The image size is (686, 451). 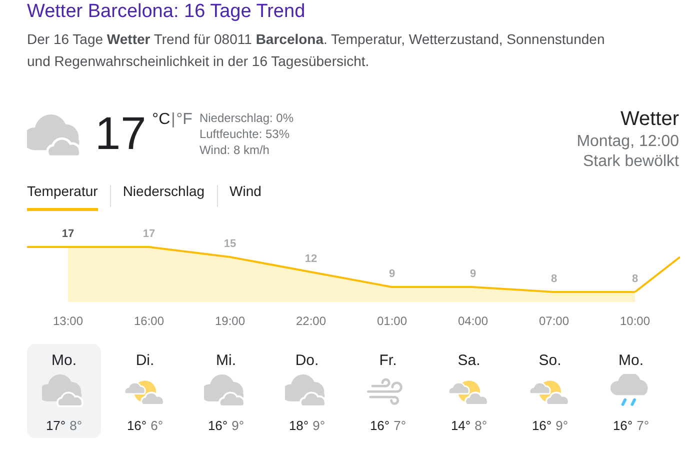 What do you see at coordinates (246, 195) in the screenshot?
I see `chart-tab: Wind` at bounding box center [246, 195].